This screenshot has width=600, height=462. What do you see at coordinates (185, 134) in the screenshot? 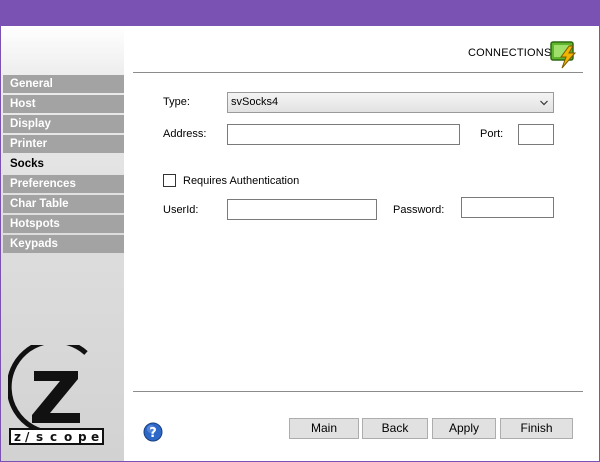
I see `address-label: Address:` at bounding box center [185, 134].